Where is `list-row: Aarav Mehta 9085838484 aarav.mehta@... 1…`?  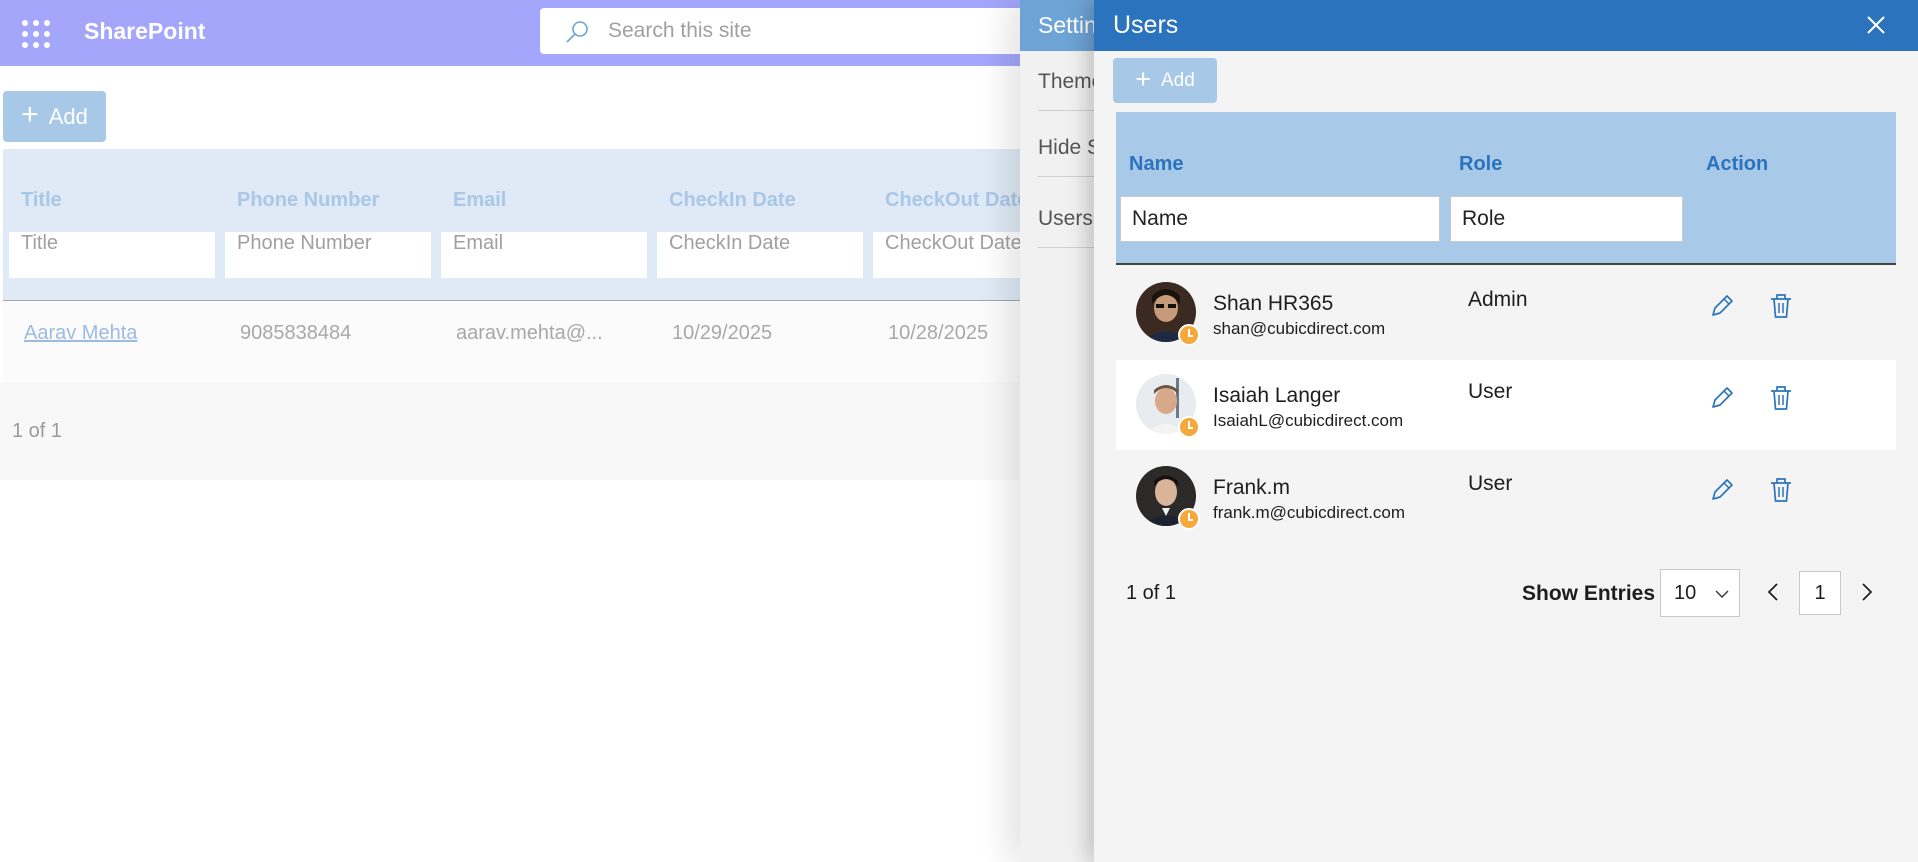 list-row: Aarav Mehta 9085838484 aarav.mehta@... 1… is located at coordinates (513, 342).